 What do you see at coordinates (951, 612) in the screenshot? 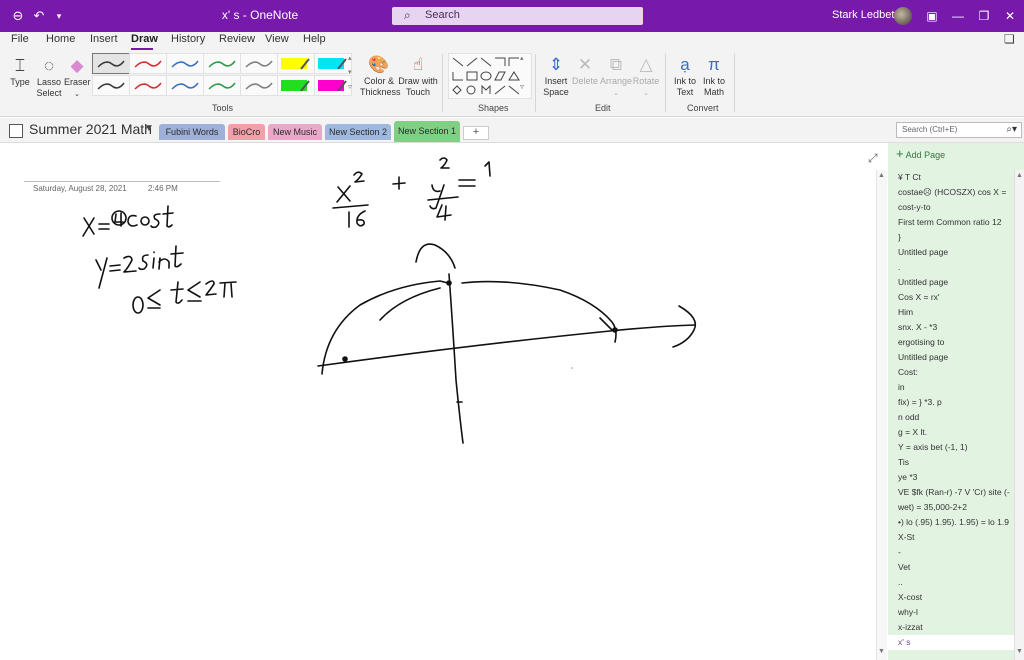
I see `page-list-item: why-l` at bounding box center [951, 612].